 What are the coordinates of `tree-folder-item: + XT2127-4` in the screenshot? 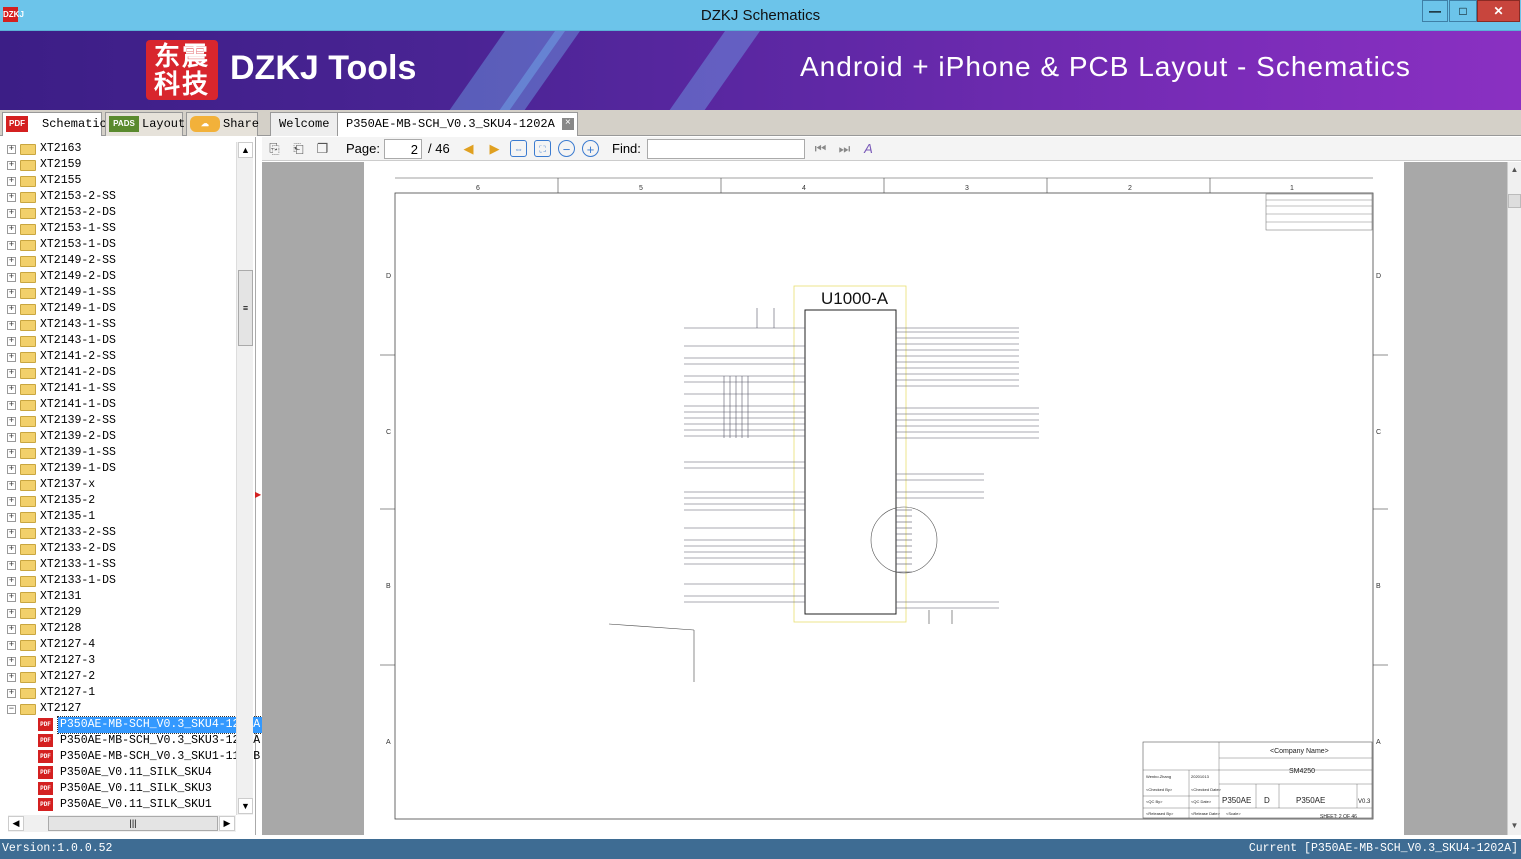 It's located at (118, 645).